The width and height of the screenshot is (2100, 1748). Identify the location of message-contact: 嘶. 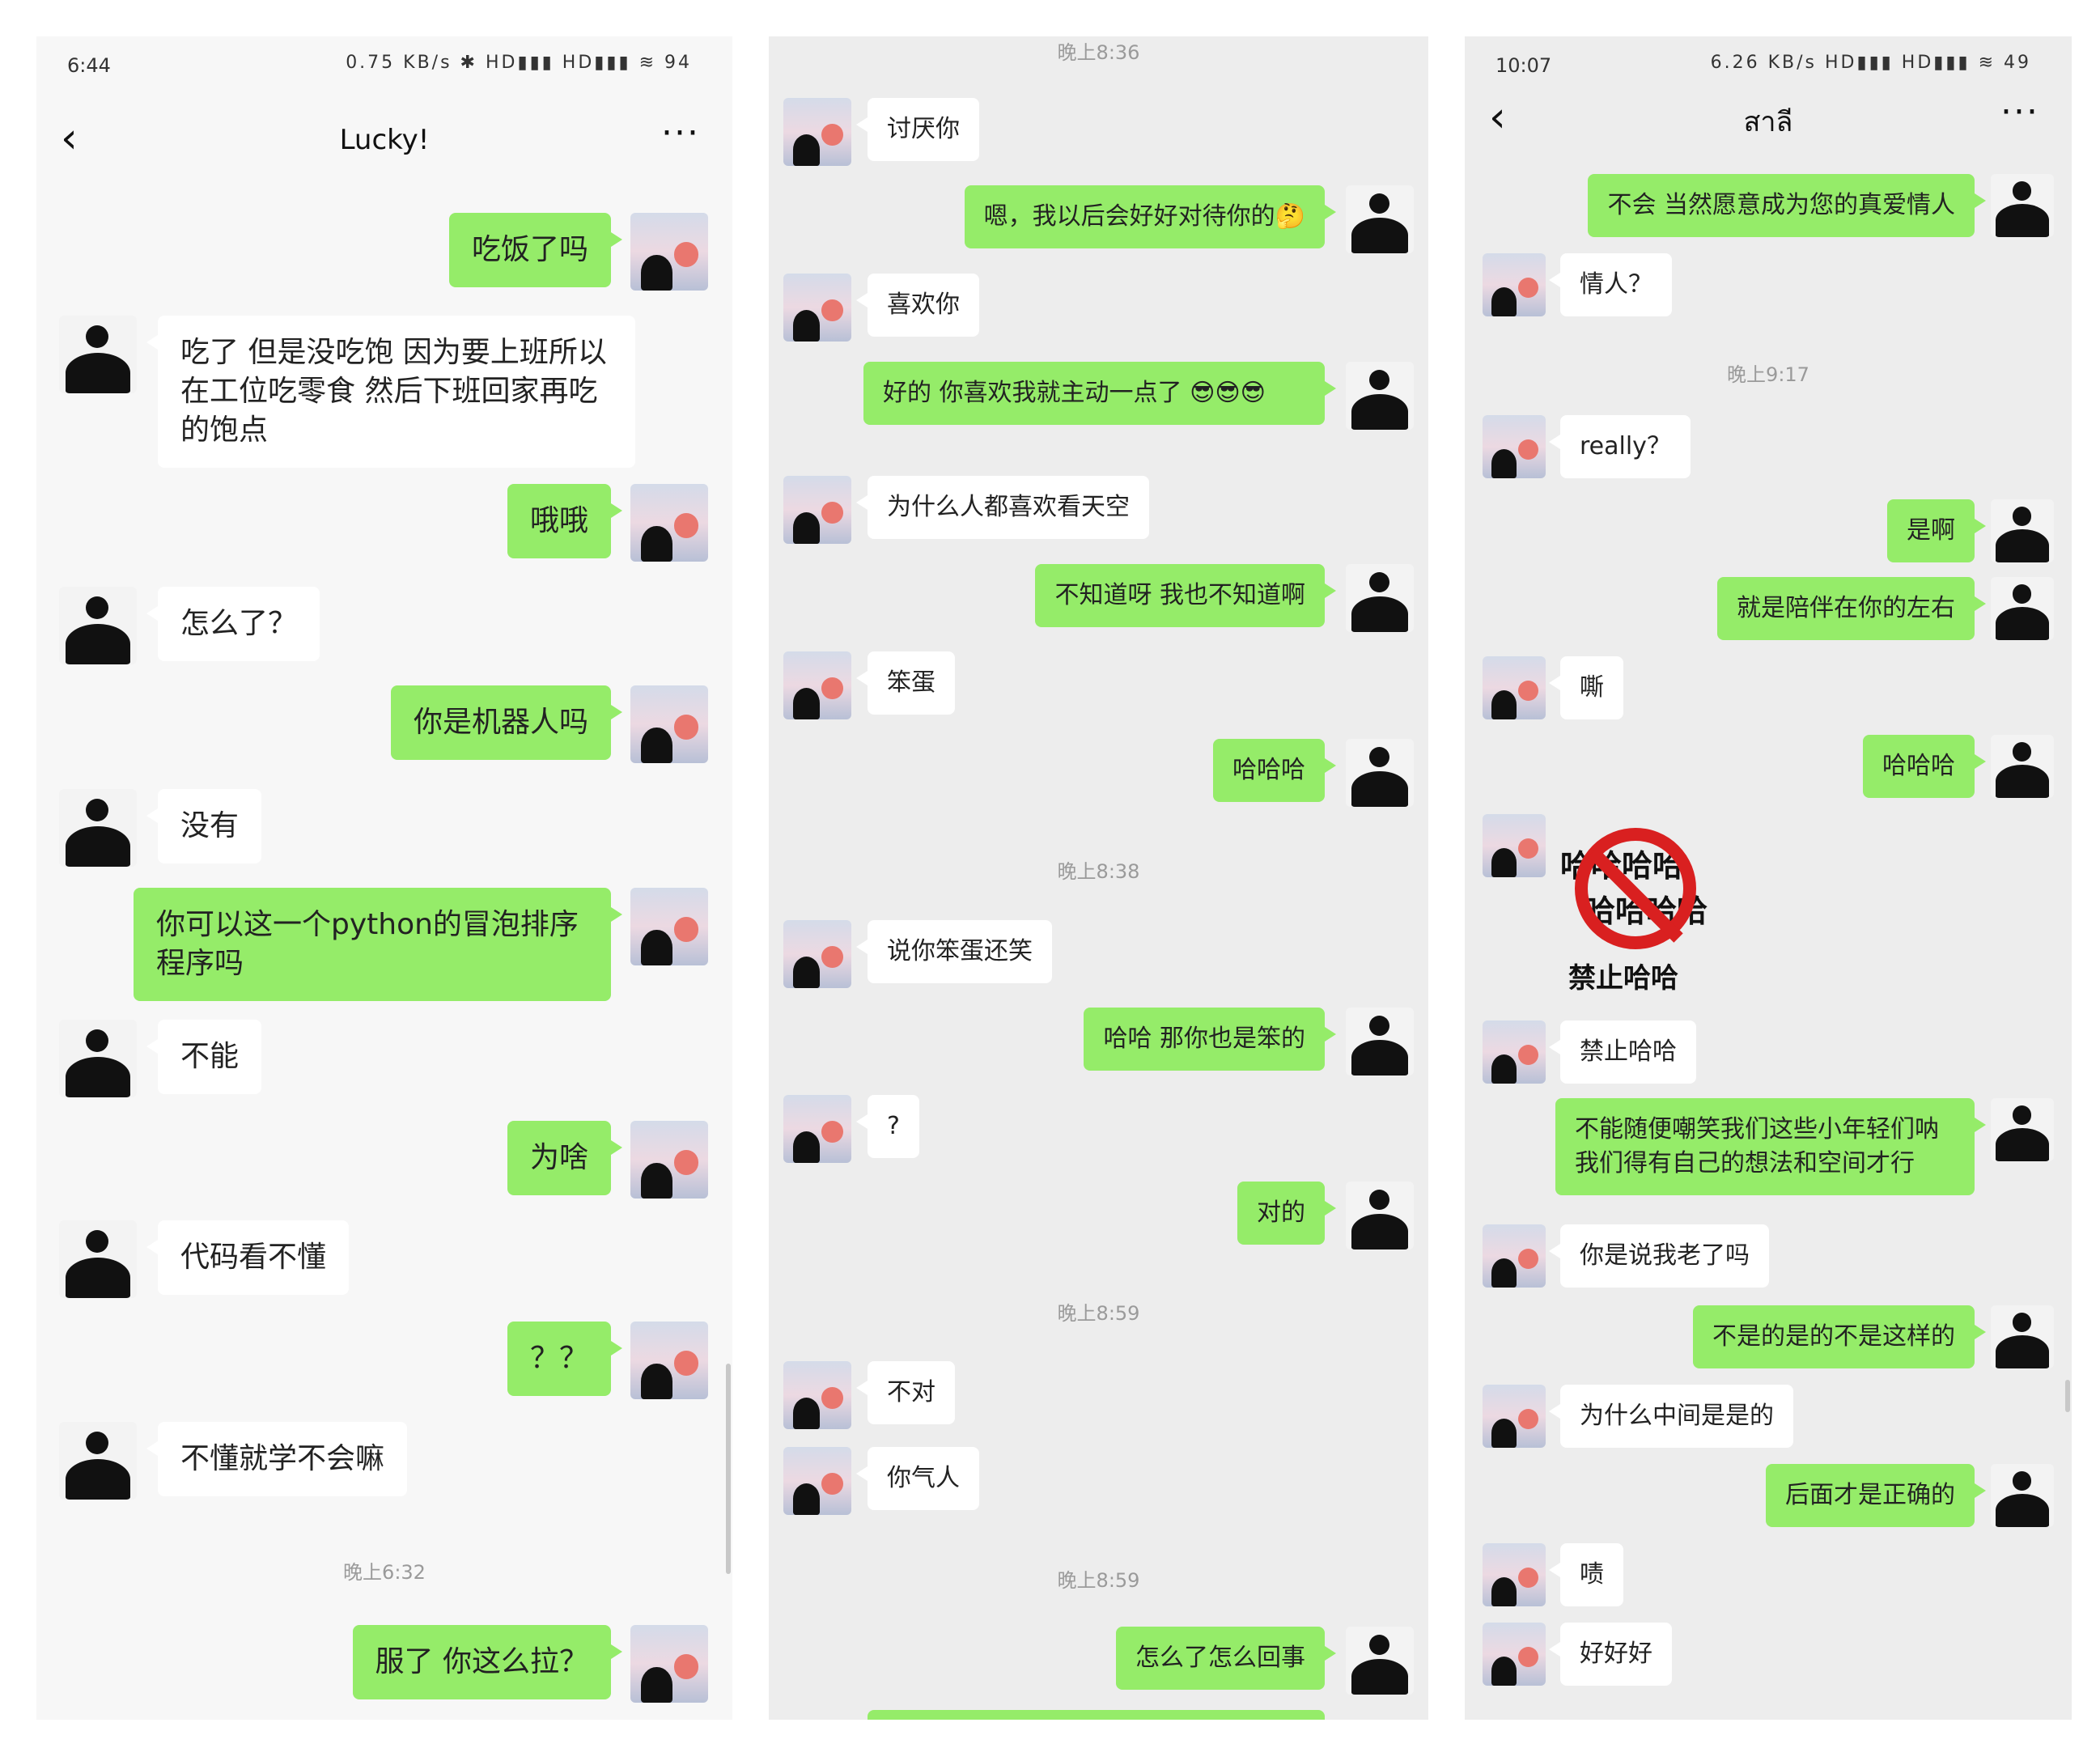
(1586, 687).